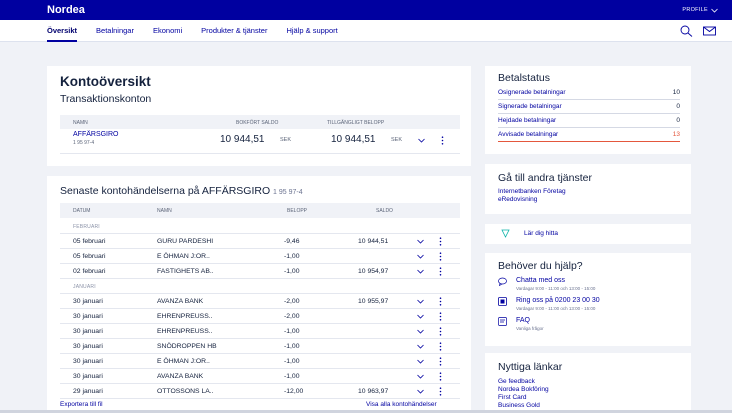  What do you see at coordinates (686, 31) in the screenshot?
I see `search-icon` at bounding box center [686, 31].